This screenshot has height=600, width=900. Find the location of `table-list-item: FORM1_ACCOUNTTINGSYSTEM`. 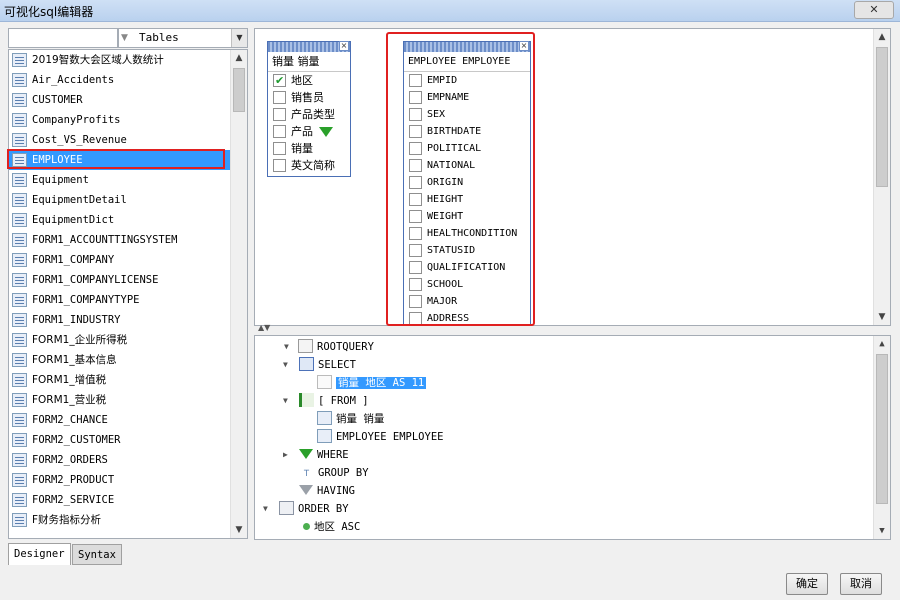

table-list-item: FORM1_ACCOUNTTINGSYSTEM is located at coordinates (120, 240).